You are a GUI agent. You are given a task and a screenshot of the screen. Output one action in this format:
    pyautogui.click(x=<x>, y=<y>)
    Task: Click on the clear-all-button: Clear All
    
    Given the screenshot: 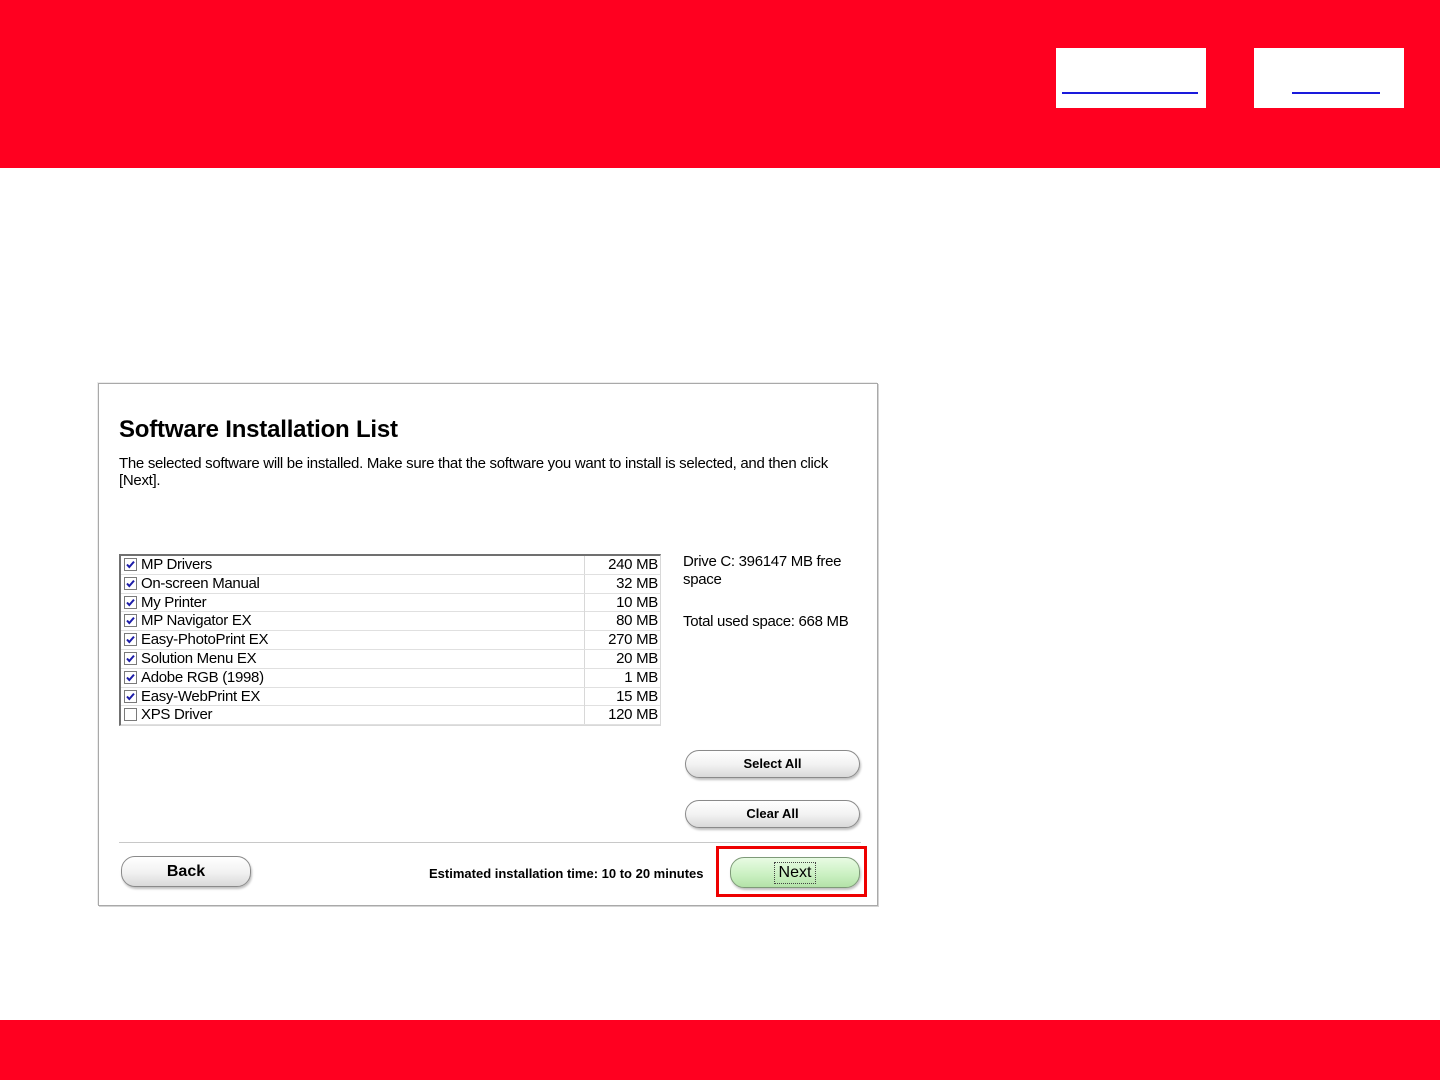 What is the action you would take?
    pyautogui.click(x=772, y=814)
    